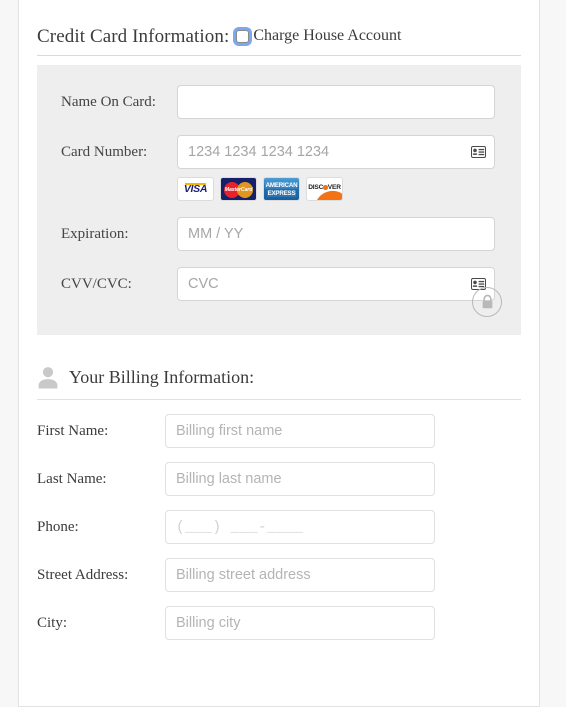 Image resolution: width=566 pixels, height=707 pixels. What do you see at coordinates (95, 234) in the screenshot?
I see `label-expiration: Expiration:` at bounding box center [95, 234].